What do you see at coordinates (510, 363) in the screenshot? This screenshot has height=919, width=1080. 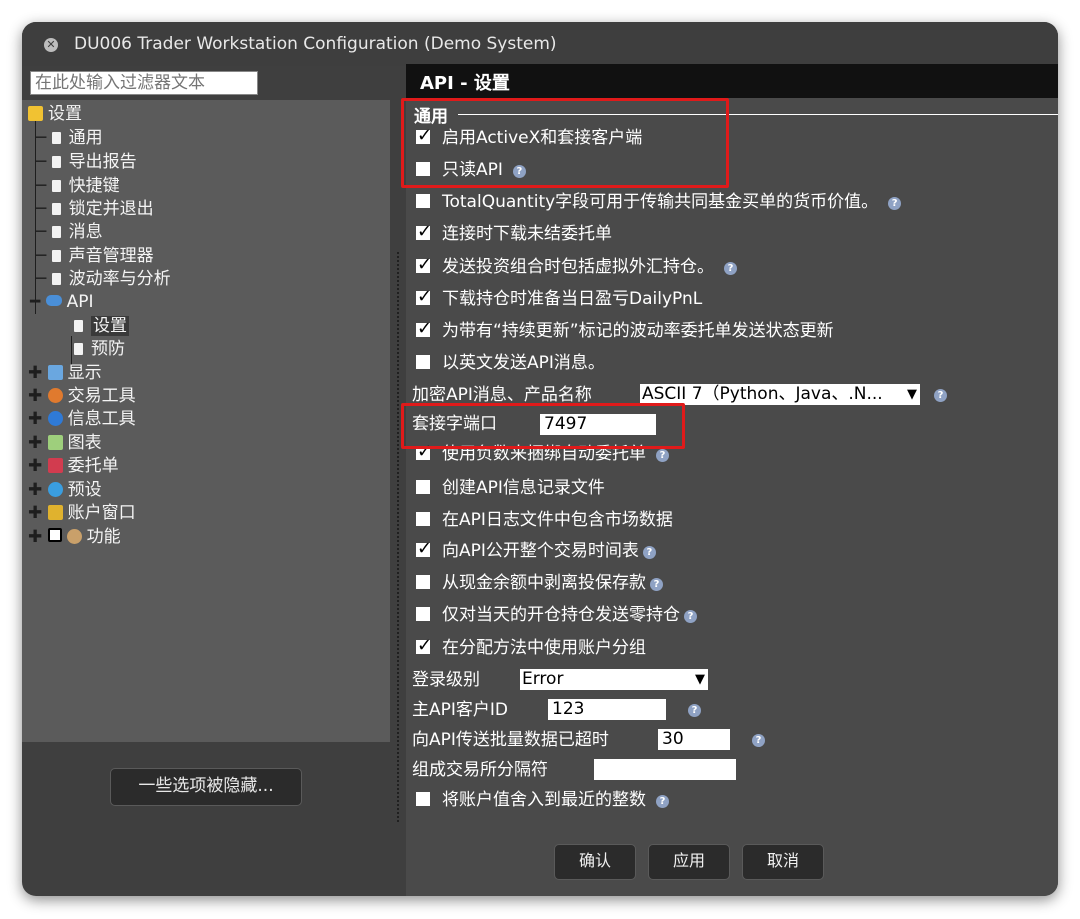 I see `option-english-messages: 以英文发送API消息。` at bounding box center [510, 363].